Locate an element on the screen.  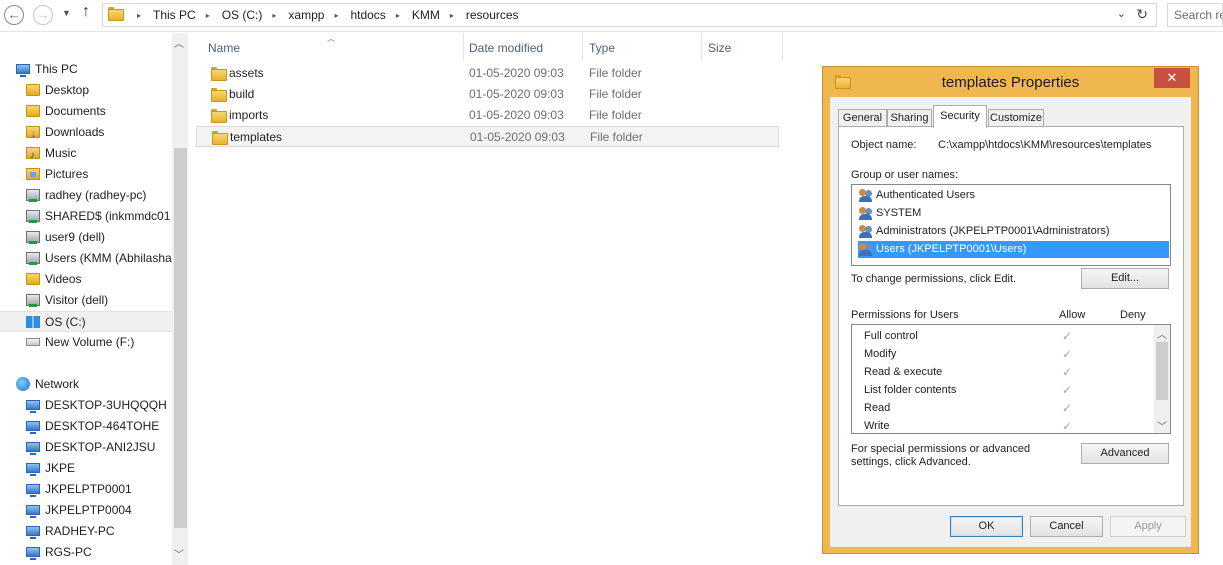
recent-locations-button: ▼ is located at coordinates (66, 13).